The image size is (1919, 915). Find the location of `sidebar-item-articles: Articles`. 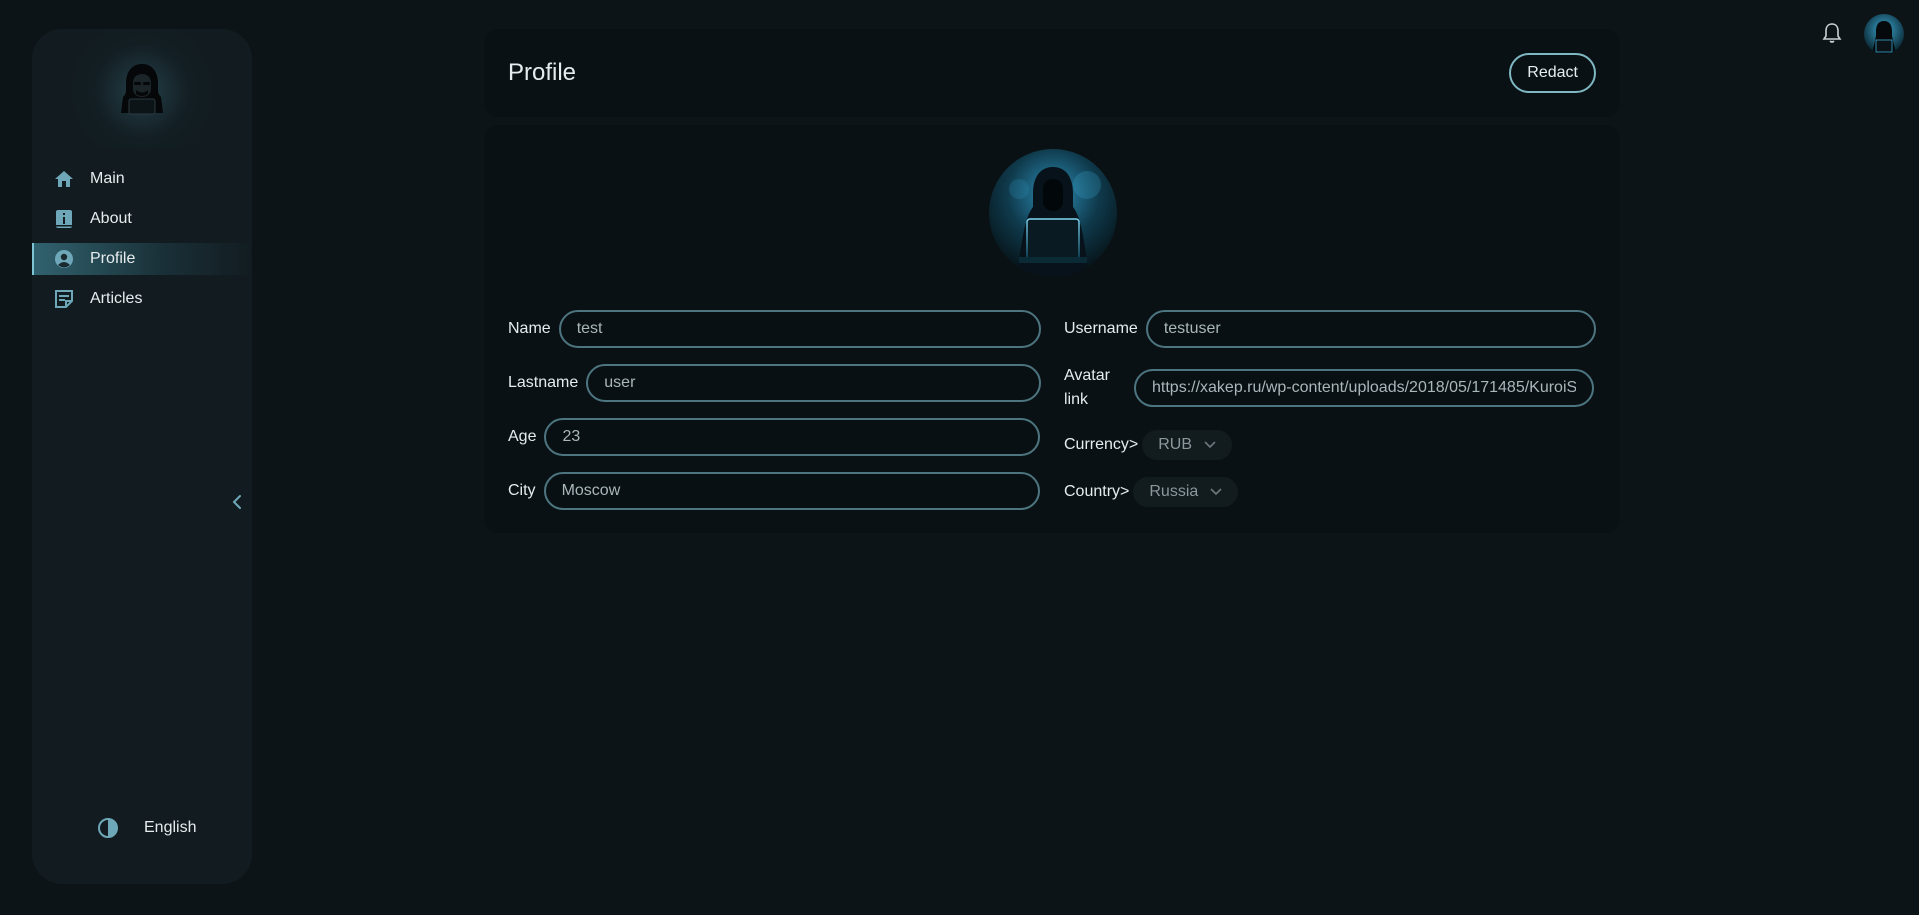

sidebar-item-articles: Articles is located at coordinates (142, 299).